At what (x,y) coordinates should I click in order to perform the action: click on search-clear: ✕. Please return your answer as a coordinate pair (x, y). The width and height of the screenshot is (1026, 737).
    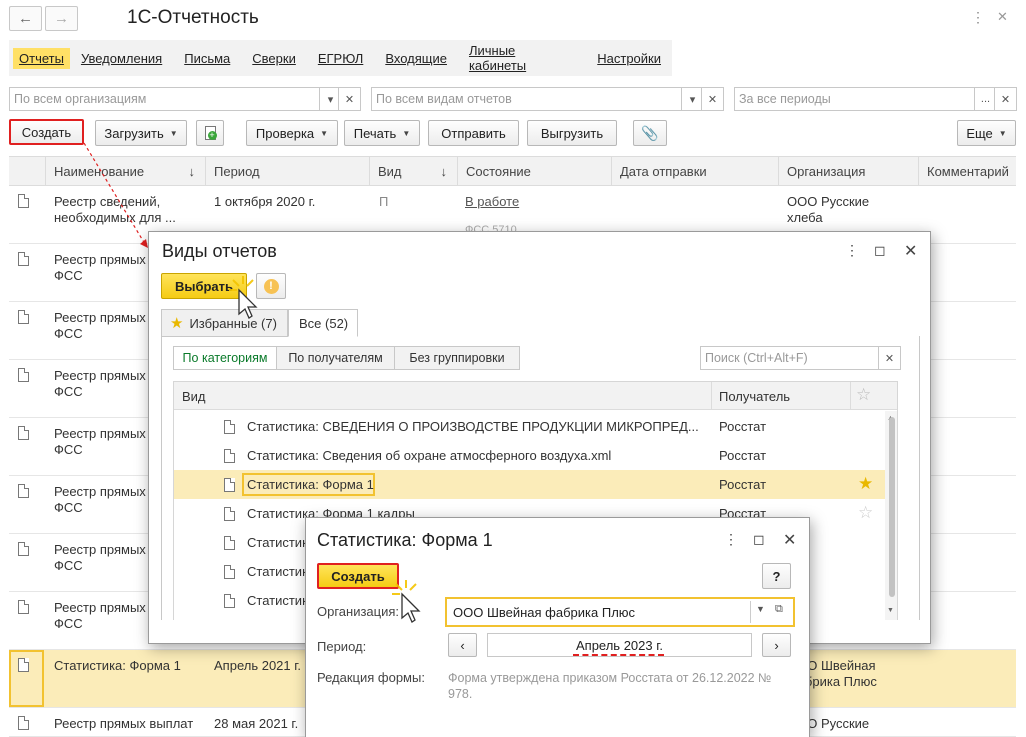
    Looking at the image, I should click on (889, 358).